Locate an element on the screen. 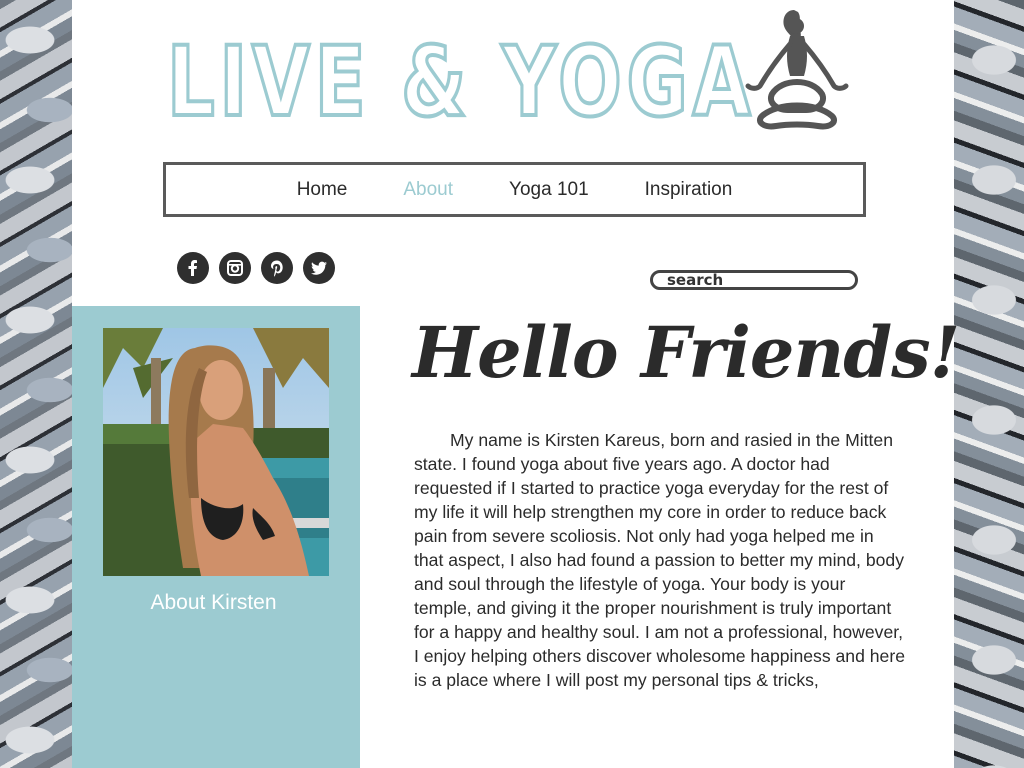 This screenshot has height=768, width=1024. nav-item-yoga-101: Yoga 101 is located at coordinates (549, 190).